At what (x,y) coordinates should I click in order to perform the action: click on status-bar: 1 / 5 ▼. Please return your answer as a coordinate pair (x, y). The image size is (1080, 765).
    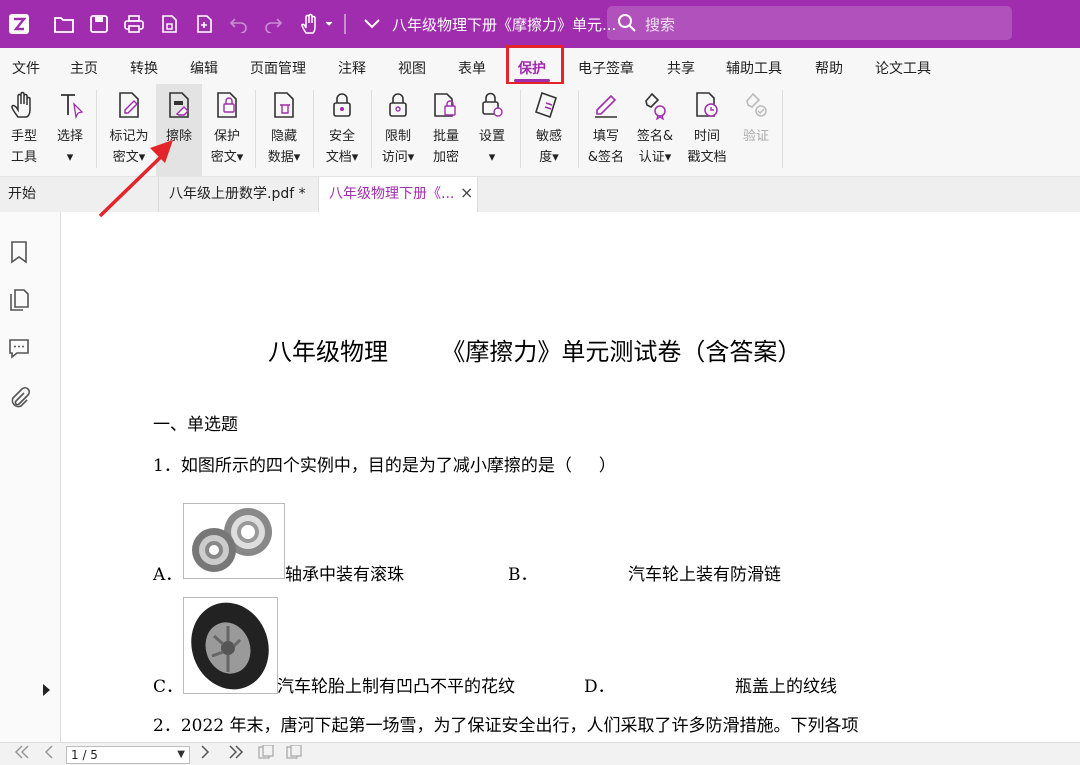
    Looking at the image, I should click on (540, 753).